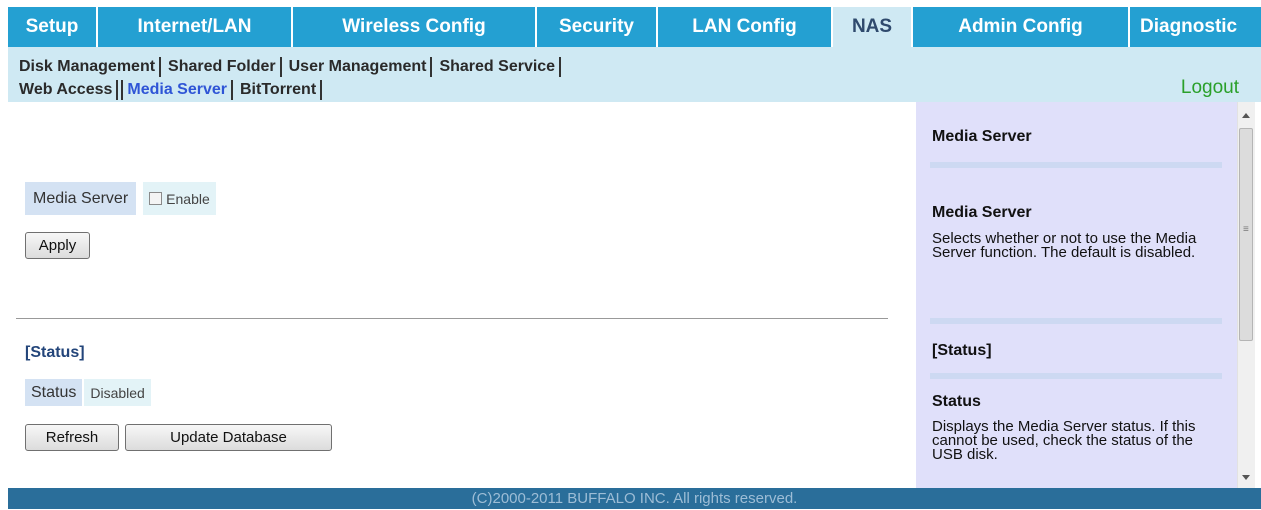 Image resolution: width=1261 pixels, height=510 pixels. Describe the element at coordinates (1246, 229) in the screenshot. I see `grip-icon: ≡` at that location.